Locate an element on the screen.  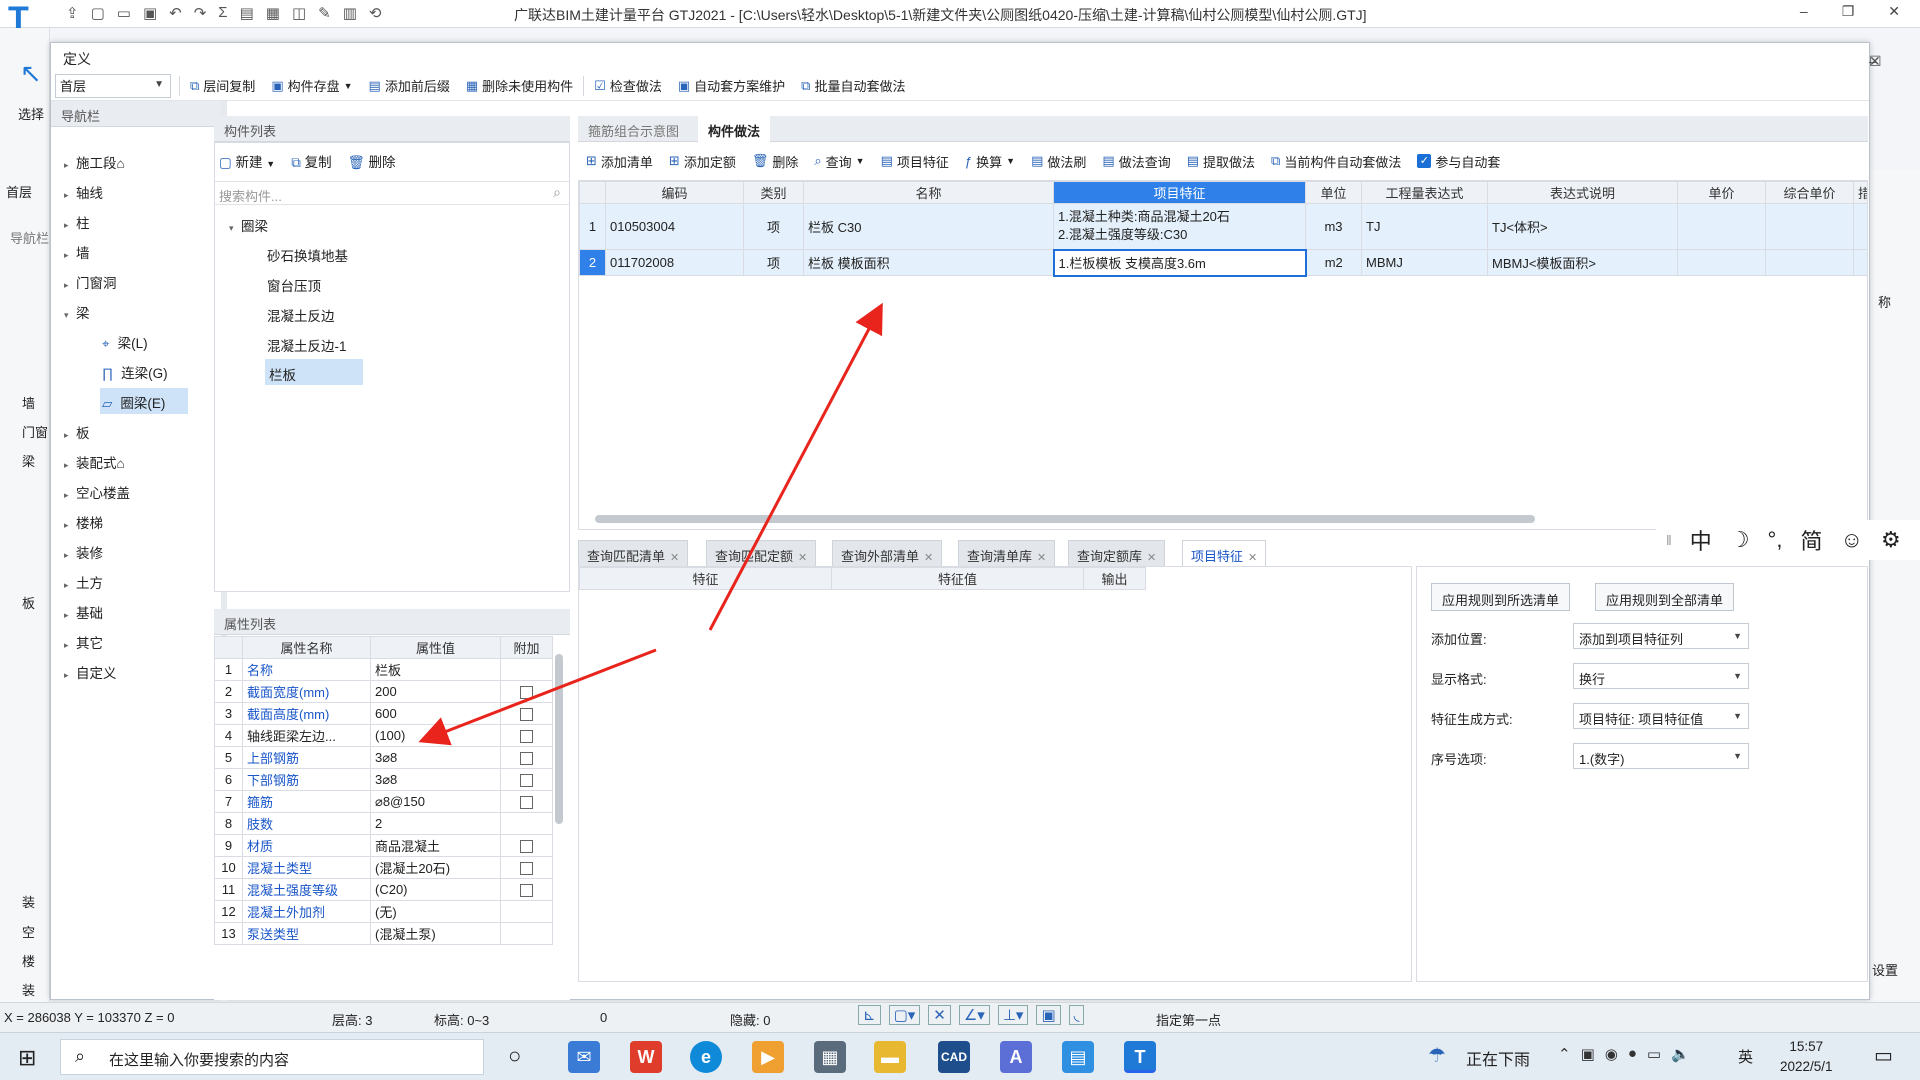
component-item: 砂石换填地基 is located at coordinates (307, 255).